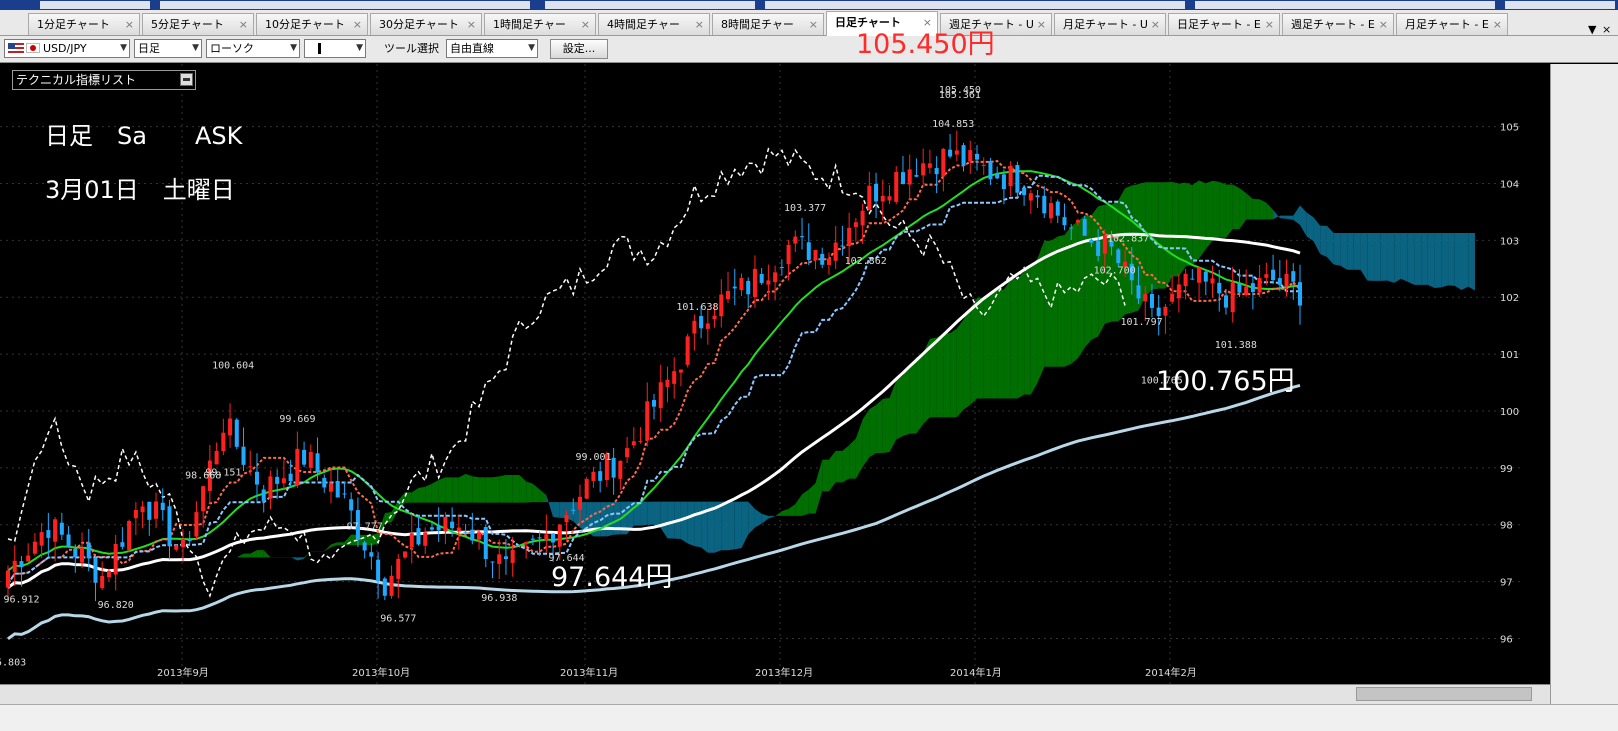 The width and height of the screenshot is (1618, 731). What do you see at coordinates (925, 44) in the screenshot?
I see `high-price-label: 105.450円` at bounding box center [925, 44].